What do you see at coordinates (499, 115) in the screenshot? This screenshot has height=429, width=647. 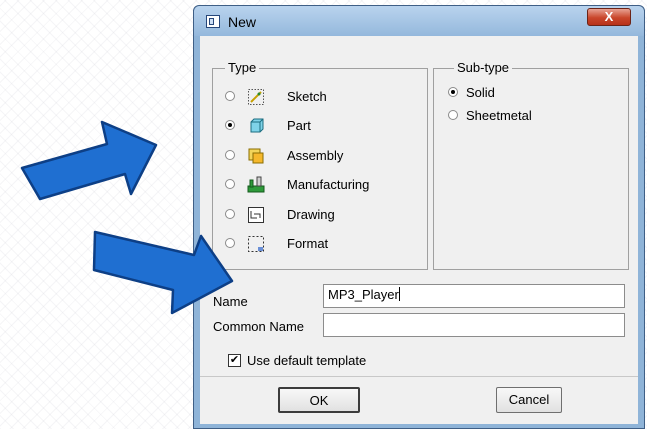 I see `sheetmetal-label: Sheetmetal` at bounding box center [499, 115].